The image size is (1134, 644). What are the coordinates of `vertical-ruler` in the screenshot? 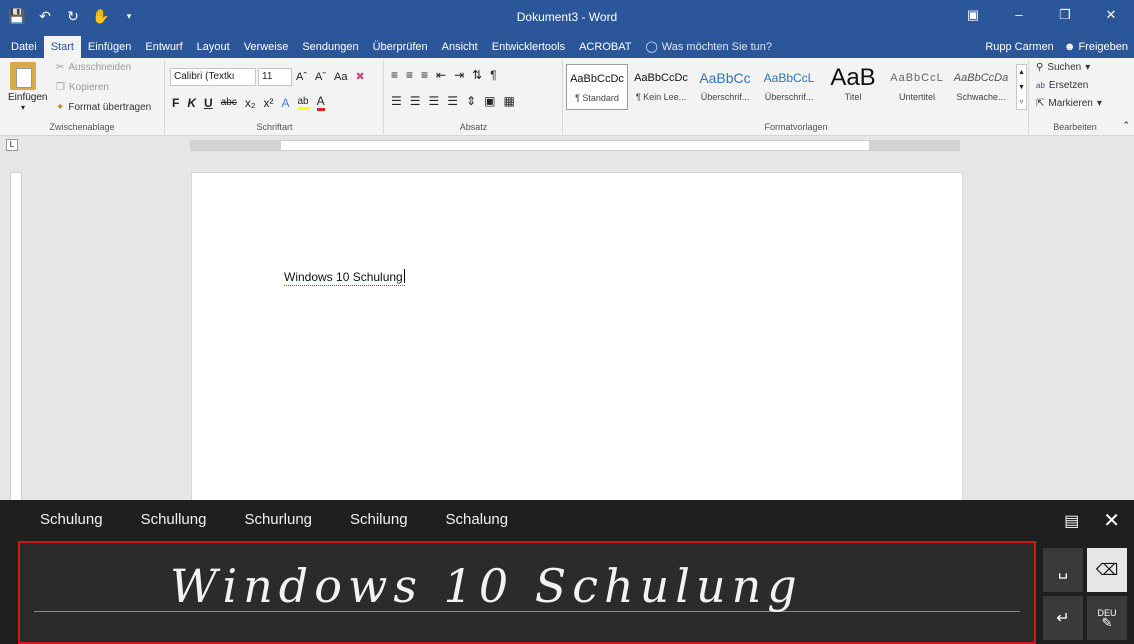 It's located at (16, 337).